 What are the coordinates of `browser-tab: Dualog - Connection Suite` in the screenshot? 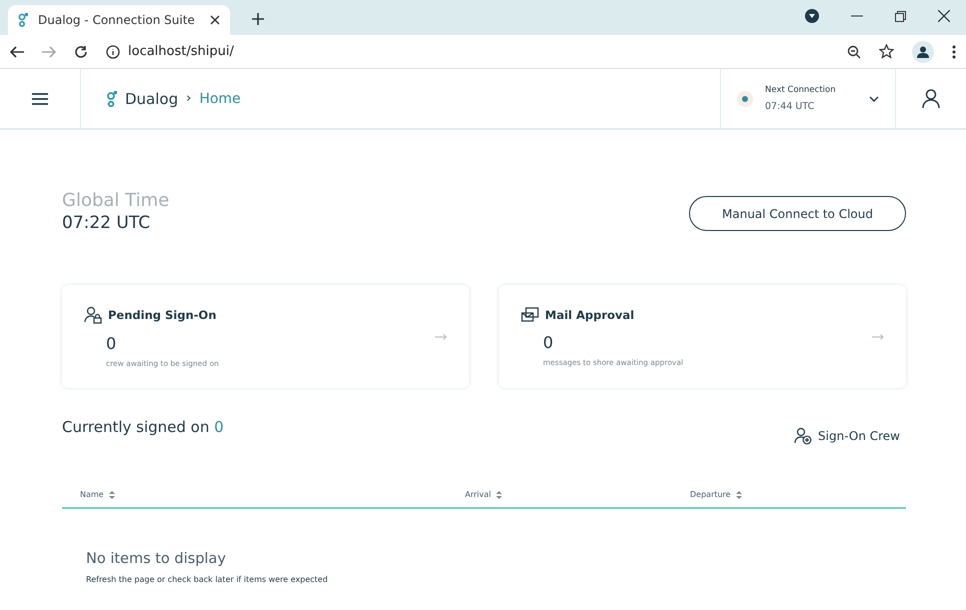 It's located at (119, 20).